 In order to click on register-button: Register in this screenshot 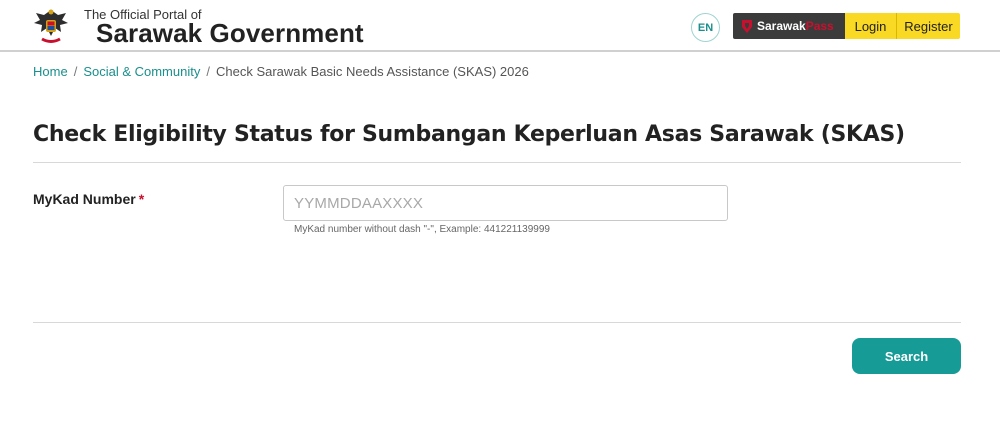, I will do `click(928, 26)`.